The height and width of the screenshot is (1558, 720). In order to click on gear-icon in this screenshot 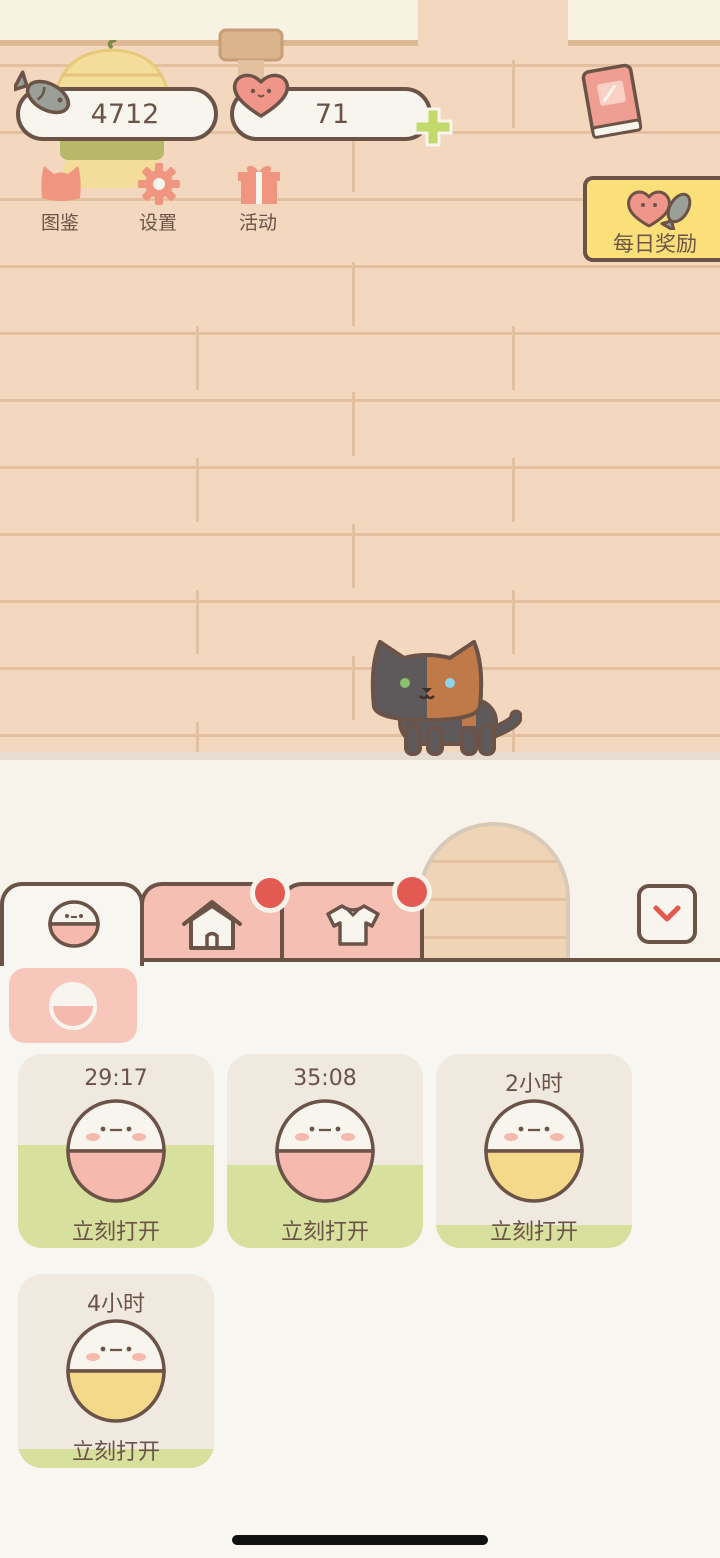, I will do `click(159, 184)`.